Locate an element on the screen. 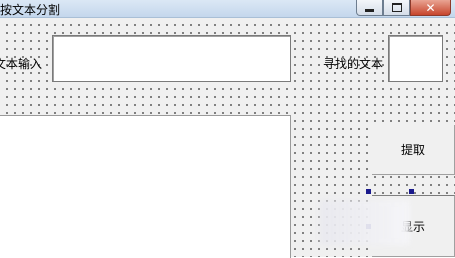  text-input-label: 文本输入 is located at coordinates (21, 64).